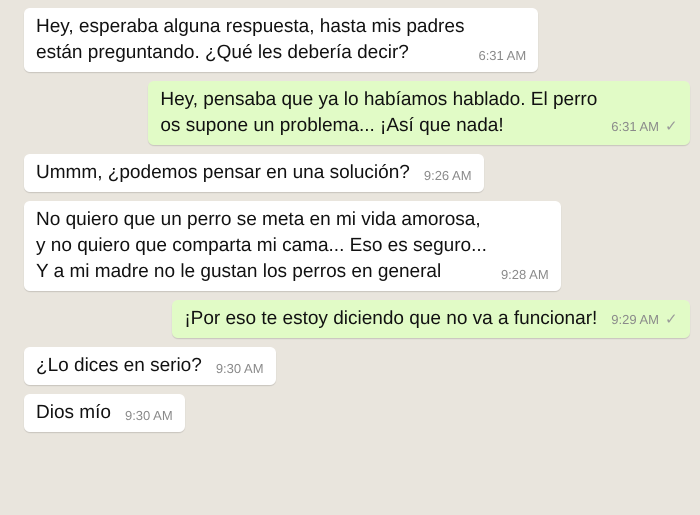 This screenshot has width=700, height=515. I want to click on message-text: Ummm, ¿podemos pensar en una solución?, so click(223, 173).